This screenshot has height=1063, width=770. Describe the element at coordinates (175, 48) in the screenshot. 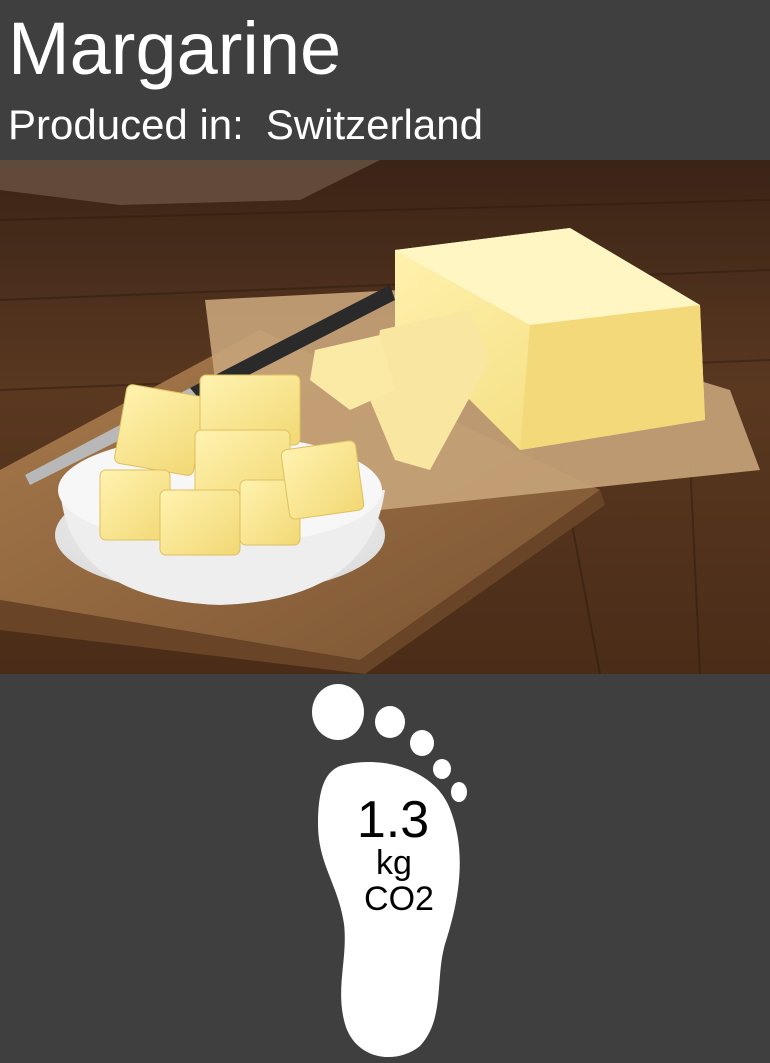

I see `product-title: Margarine` at that location.